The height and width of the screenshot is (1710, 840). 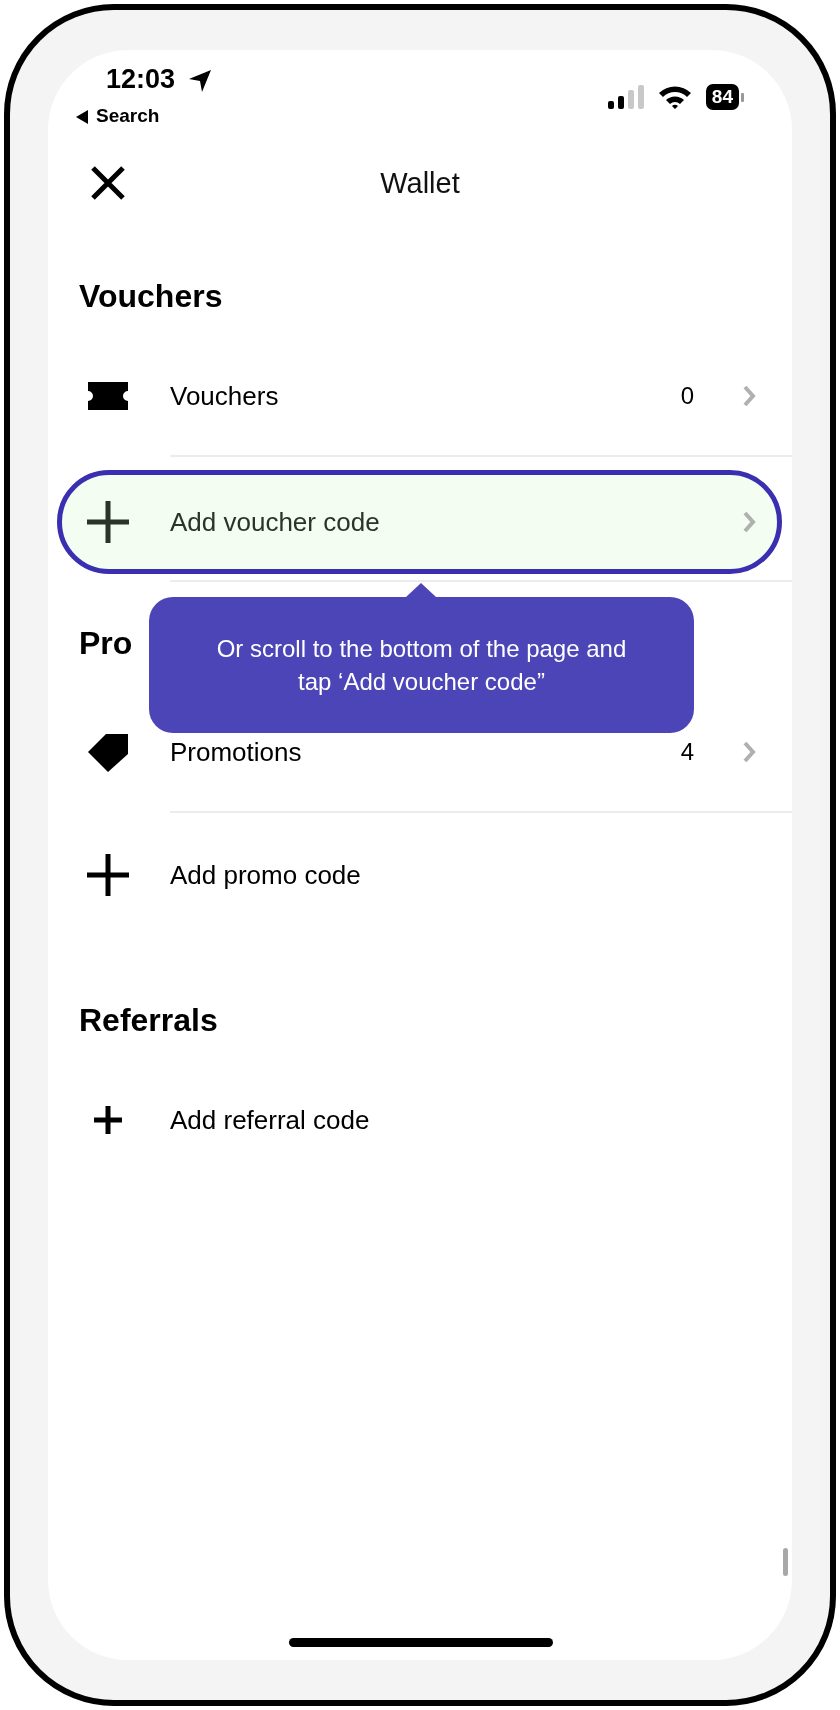 What do you see at coordinates (420, 1120) in the screenshot?
I see `list-row: Add referral code` at bounding box center [420, 1120].